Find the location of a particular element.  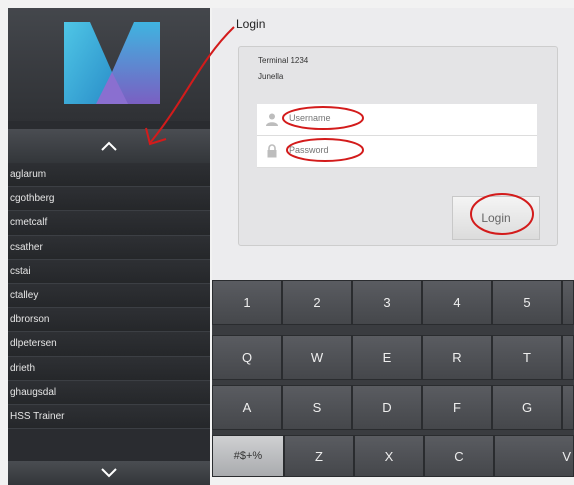

scroll-down-button is located at coordinates (109, 473).